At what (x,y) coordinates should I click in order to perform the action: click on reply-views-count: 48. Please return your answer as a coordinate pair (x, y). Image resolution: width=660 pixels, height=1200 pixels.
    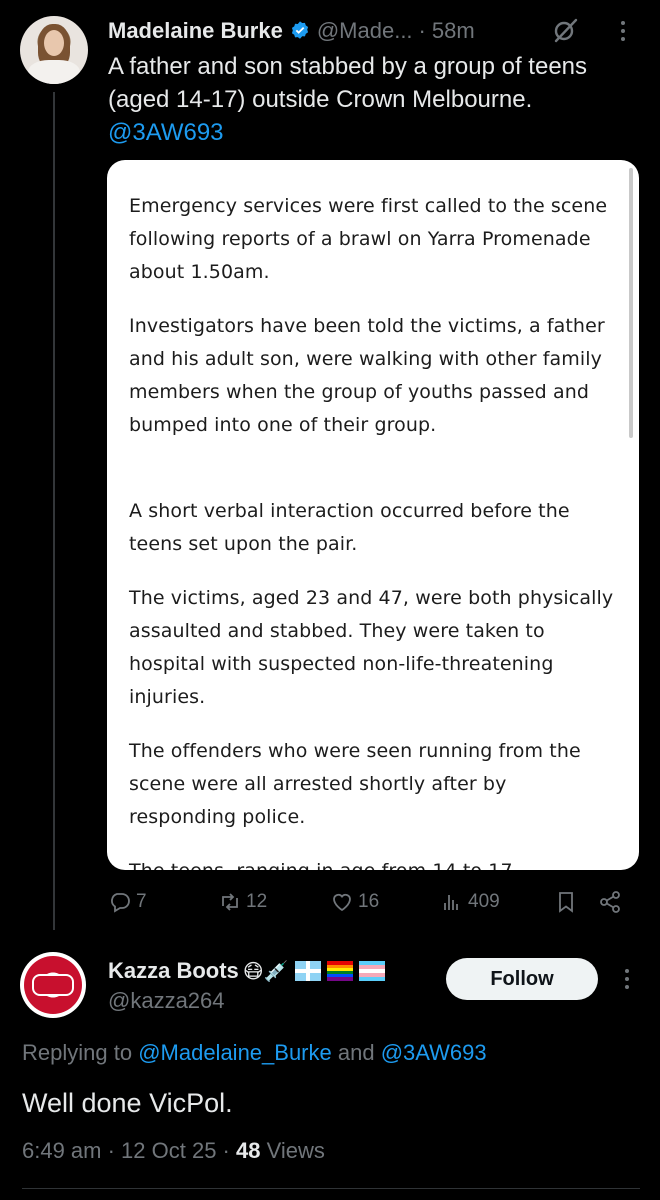
    Looking at the image, I should click on (248, 1150).